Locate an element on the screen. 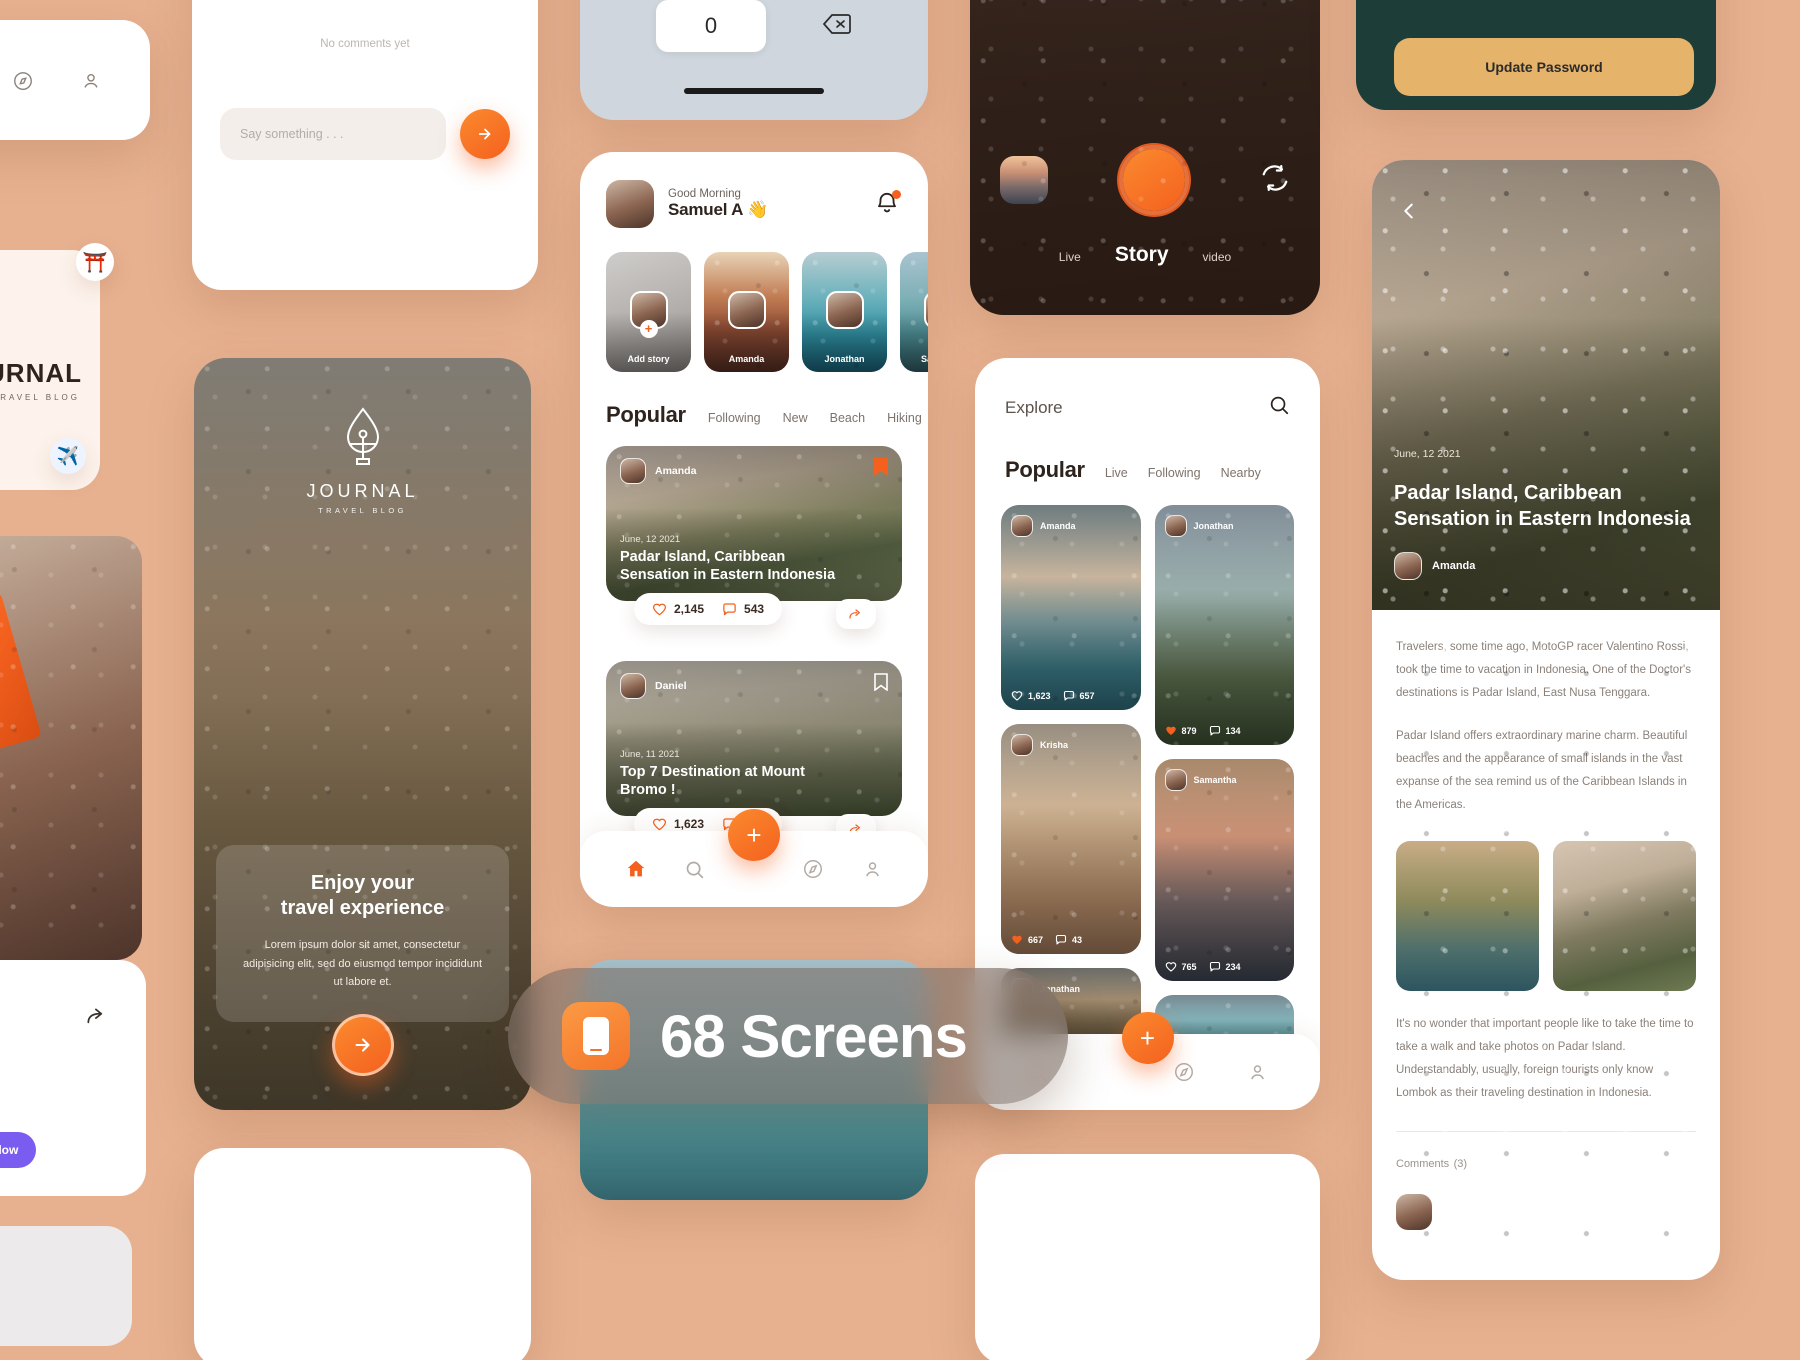 The image size is (1800, 1360). follow-button: + Follow is located at coordinates (18, 1150).